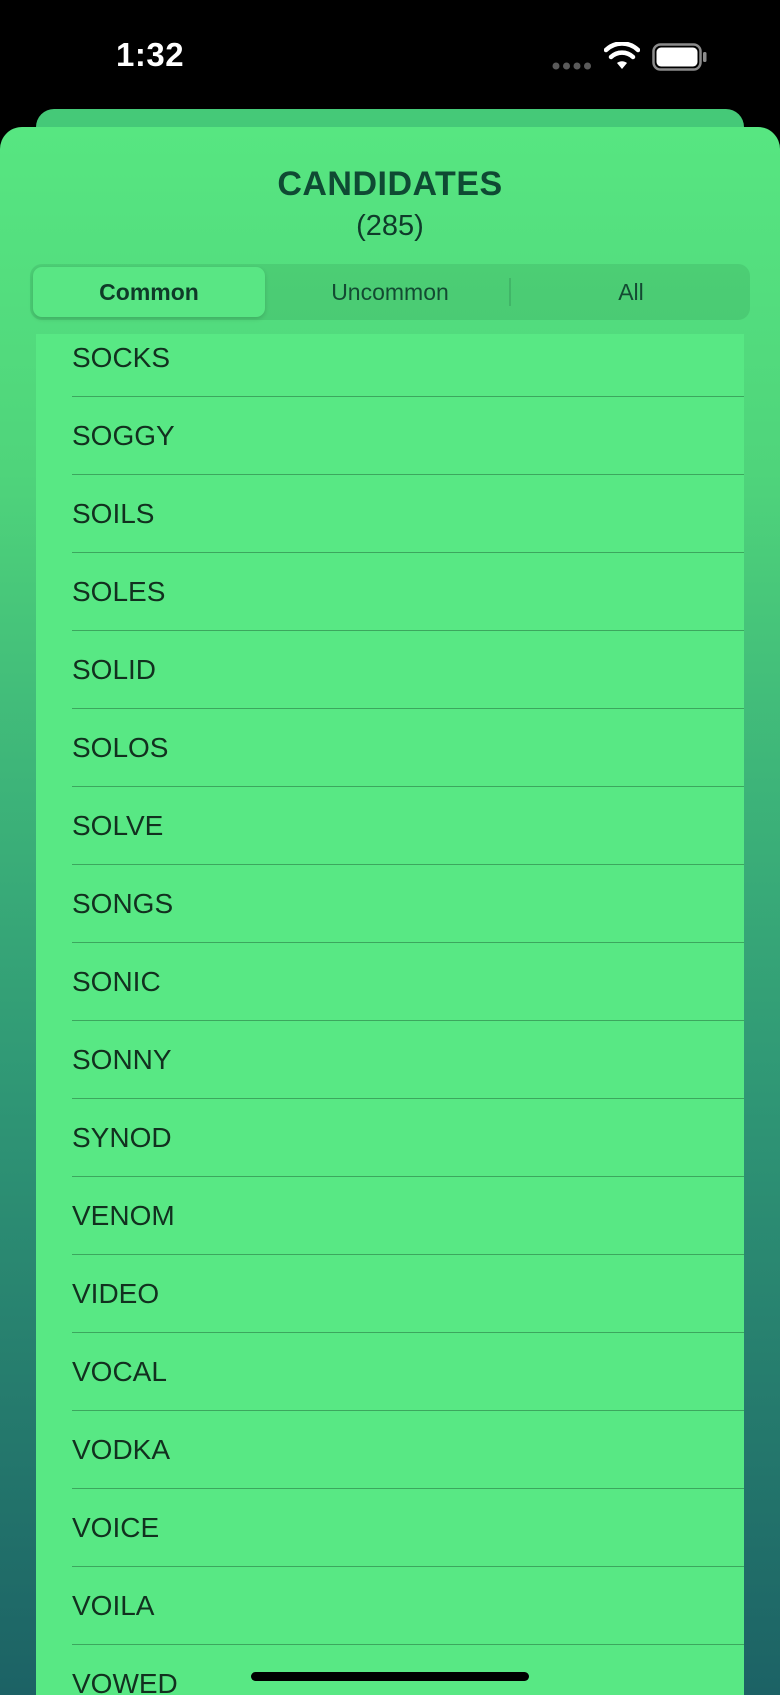  Describe the element at coordinates (119, 591) in the screenshot. I see `candidate-word: SOLES` at that location.